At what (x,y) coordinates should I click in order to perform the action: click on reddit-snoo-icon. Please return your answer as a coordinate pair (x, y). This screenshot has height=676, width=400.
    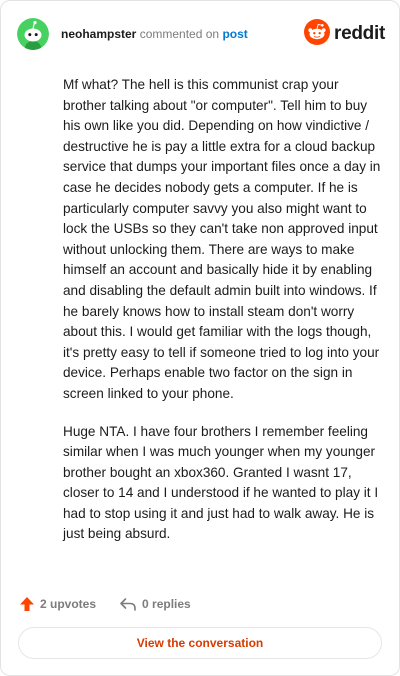
    Looking at the image, I should click on (317, 34).